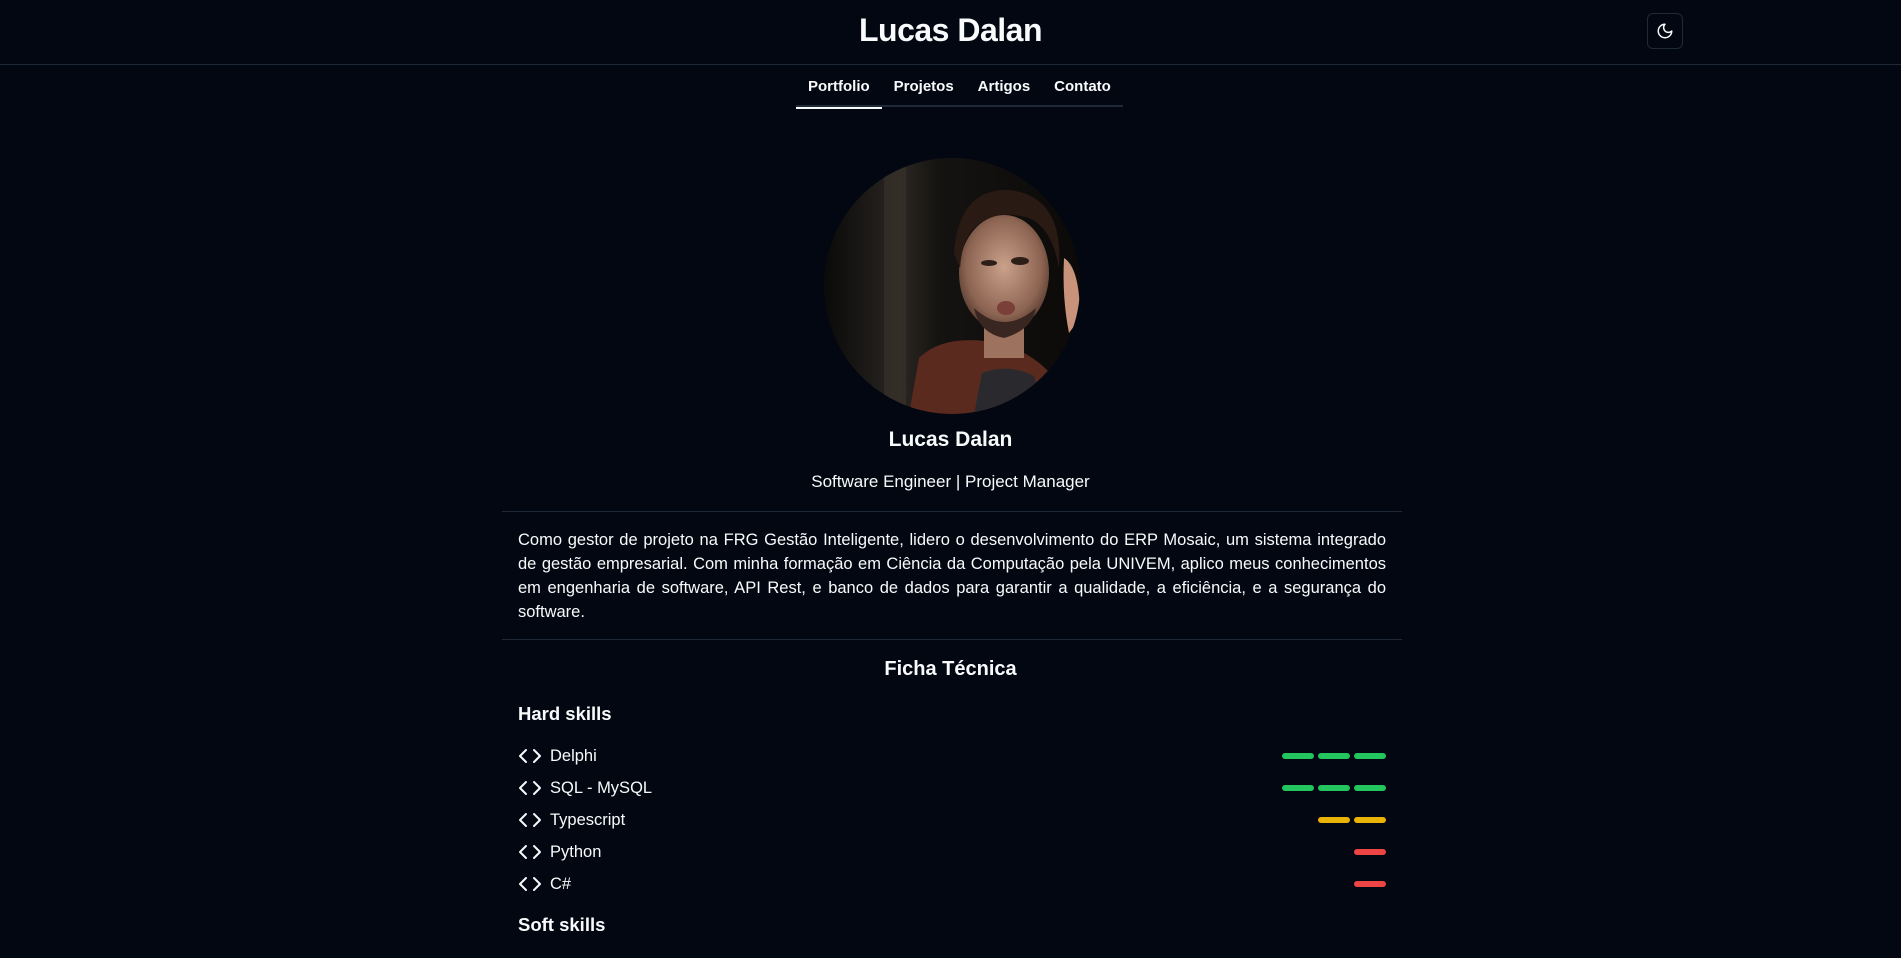 The image size is (1901, 958). I want to click on profile-role: Software Engineer | Project Manager, so click(950, 481).